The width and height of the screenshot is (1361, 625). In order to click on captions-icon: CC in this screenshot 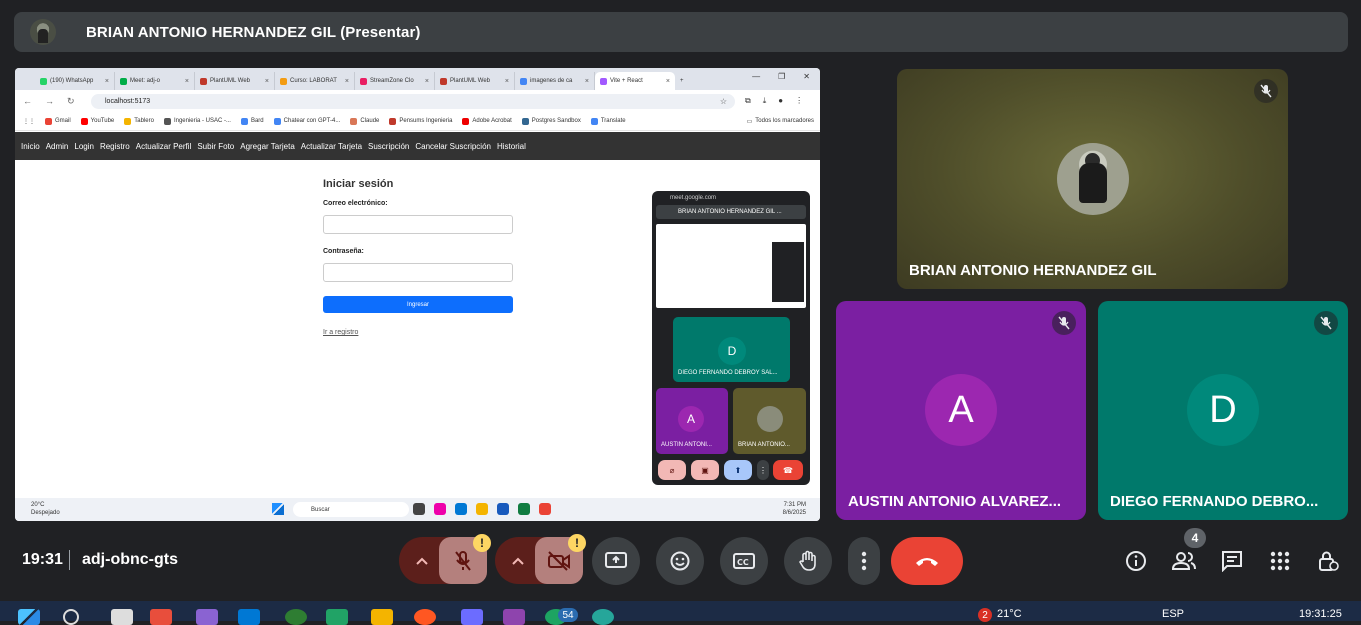, I will do `click(744, 561)`.